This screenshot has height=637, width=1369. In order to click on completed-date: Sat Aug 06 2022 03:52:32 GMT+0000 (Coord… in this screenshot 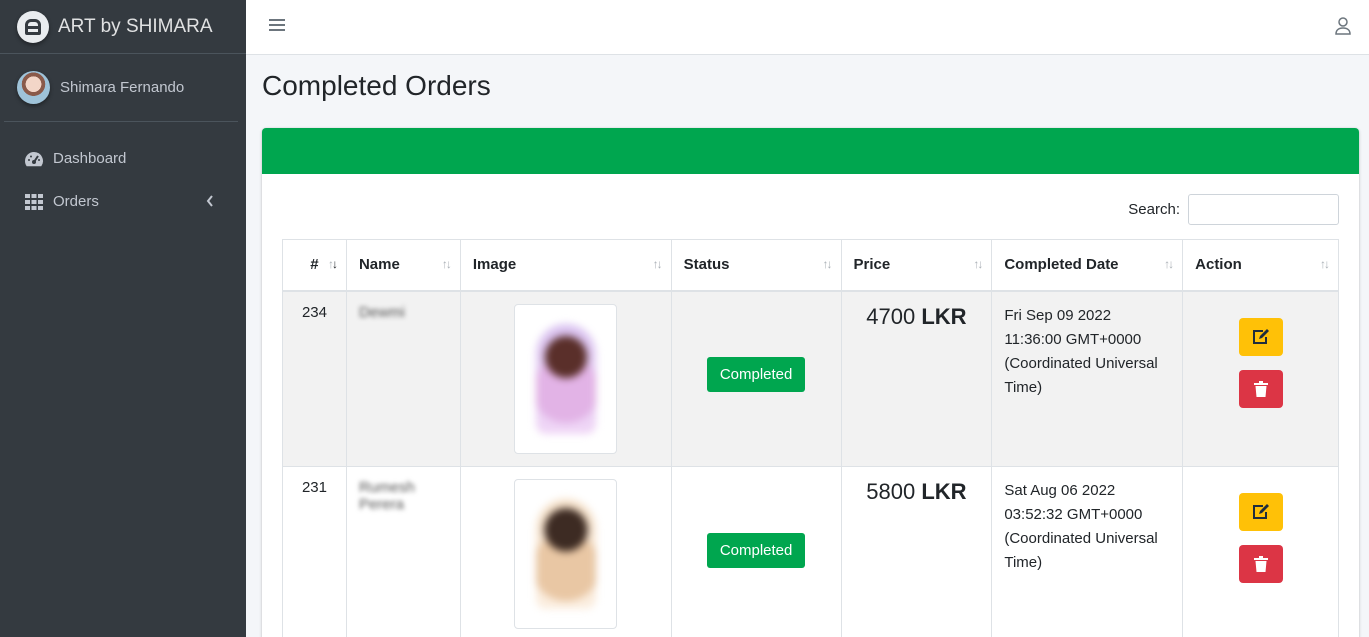, I will do `click(1087, 551)`.